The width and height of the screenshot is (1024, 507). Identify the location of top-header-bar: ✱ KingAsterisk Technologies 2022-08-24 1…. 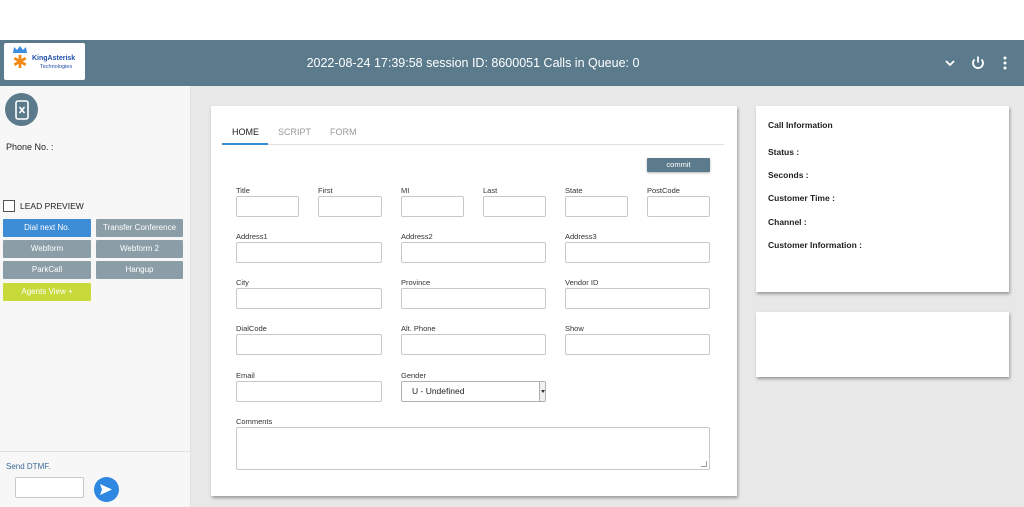
(512, 63).